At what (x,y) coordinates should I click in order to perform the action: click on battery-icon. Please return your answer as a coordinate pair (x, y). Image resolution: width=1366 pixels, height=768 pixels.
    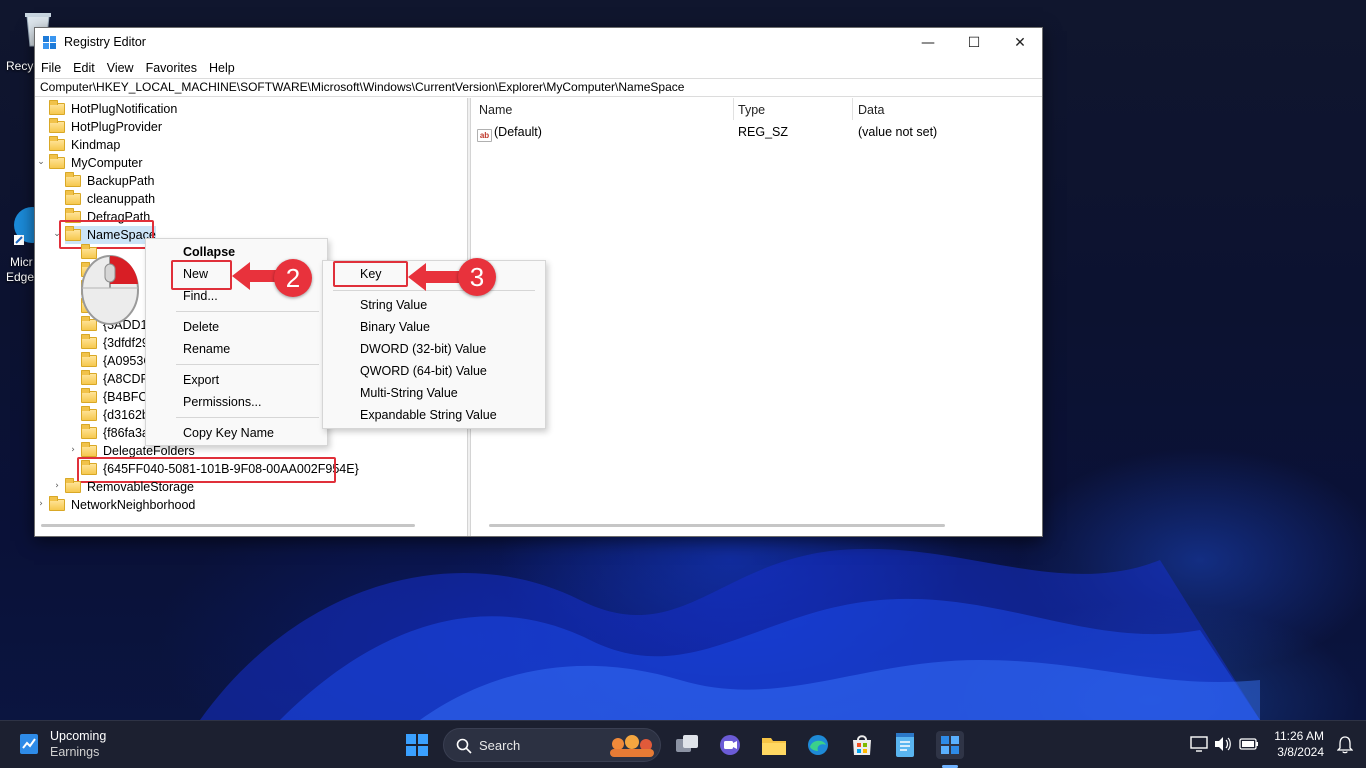
    Looking at the image, I should click on (1248, 744).